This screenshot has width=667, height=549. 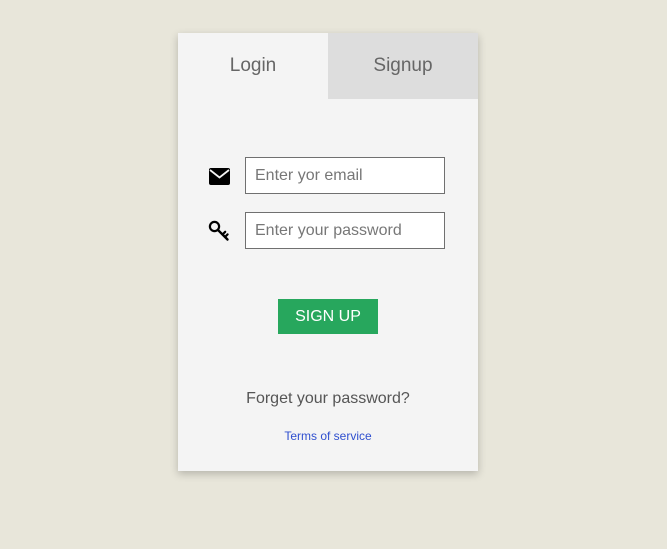 I want to click on email-row, so click(x=328, y=176).